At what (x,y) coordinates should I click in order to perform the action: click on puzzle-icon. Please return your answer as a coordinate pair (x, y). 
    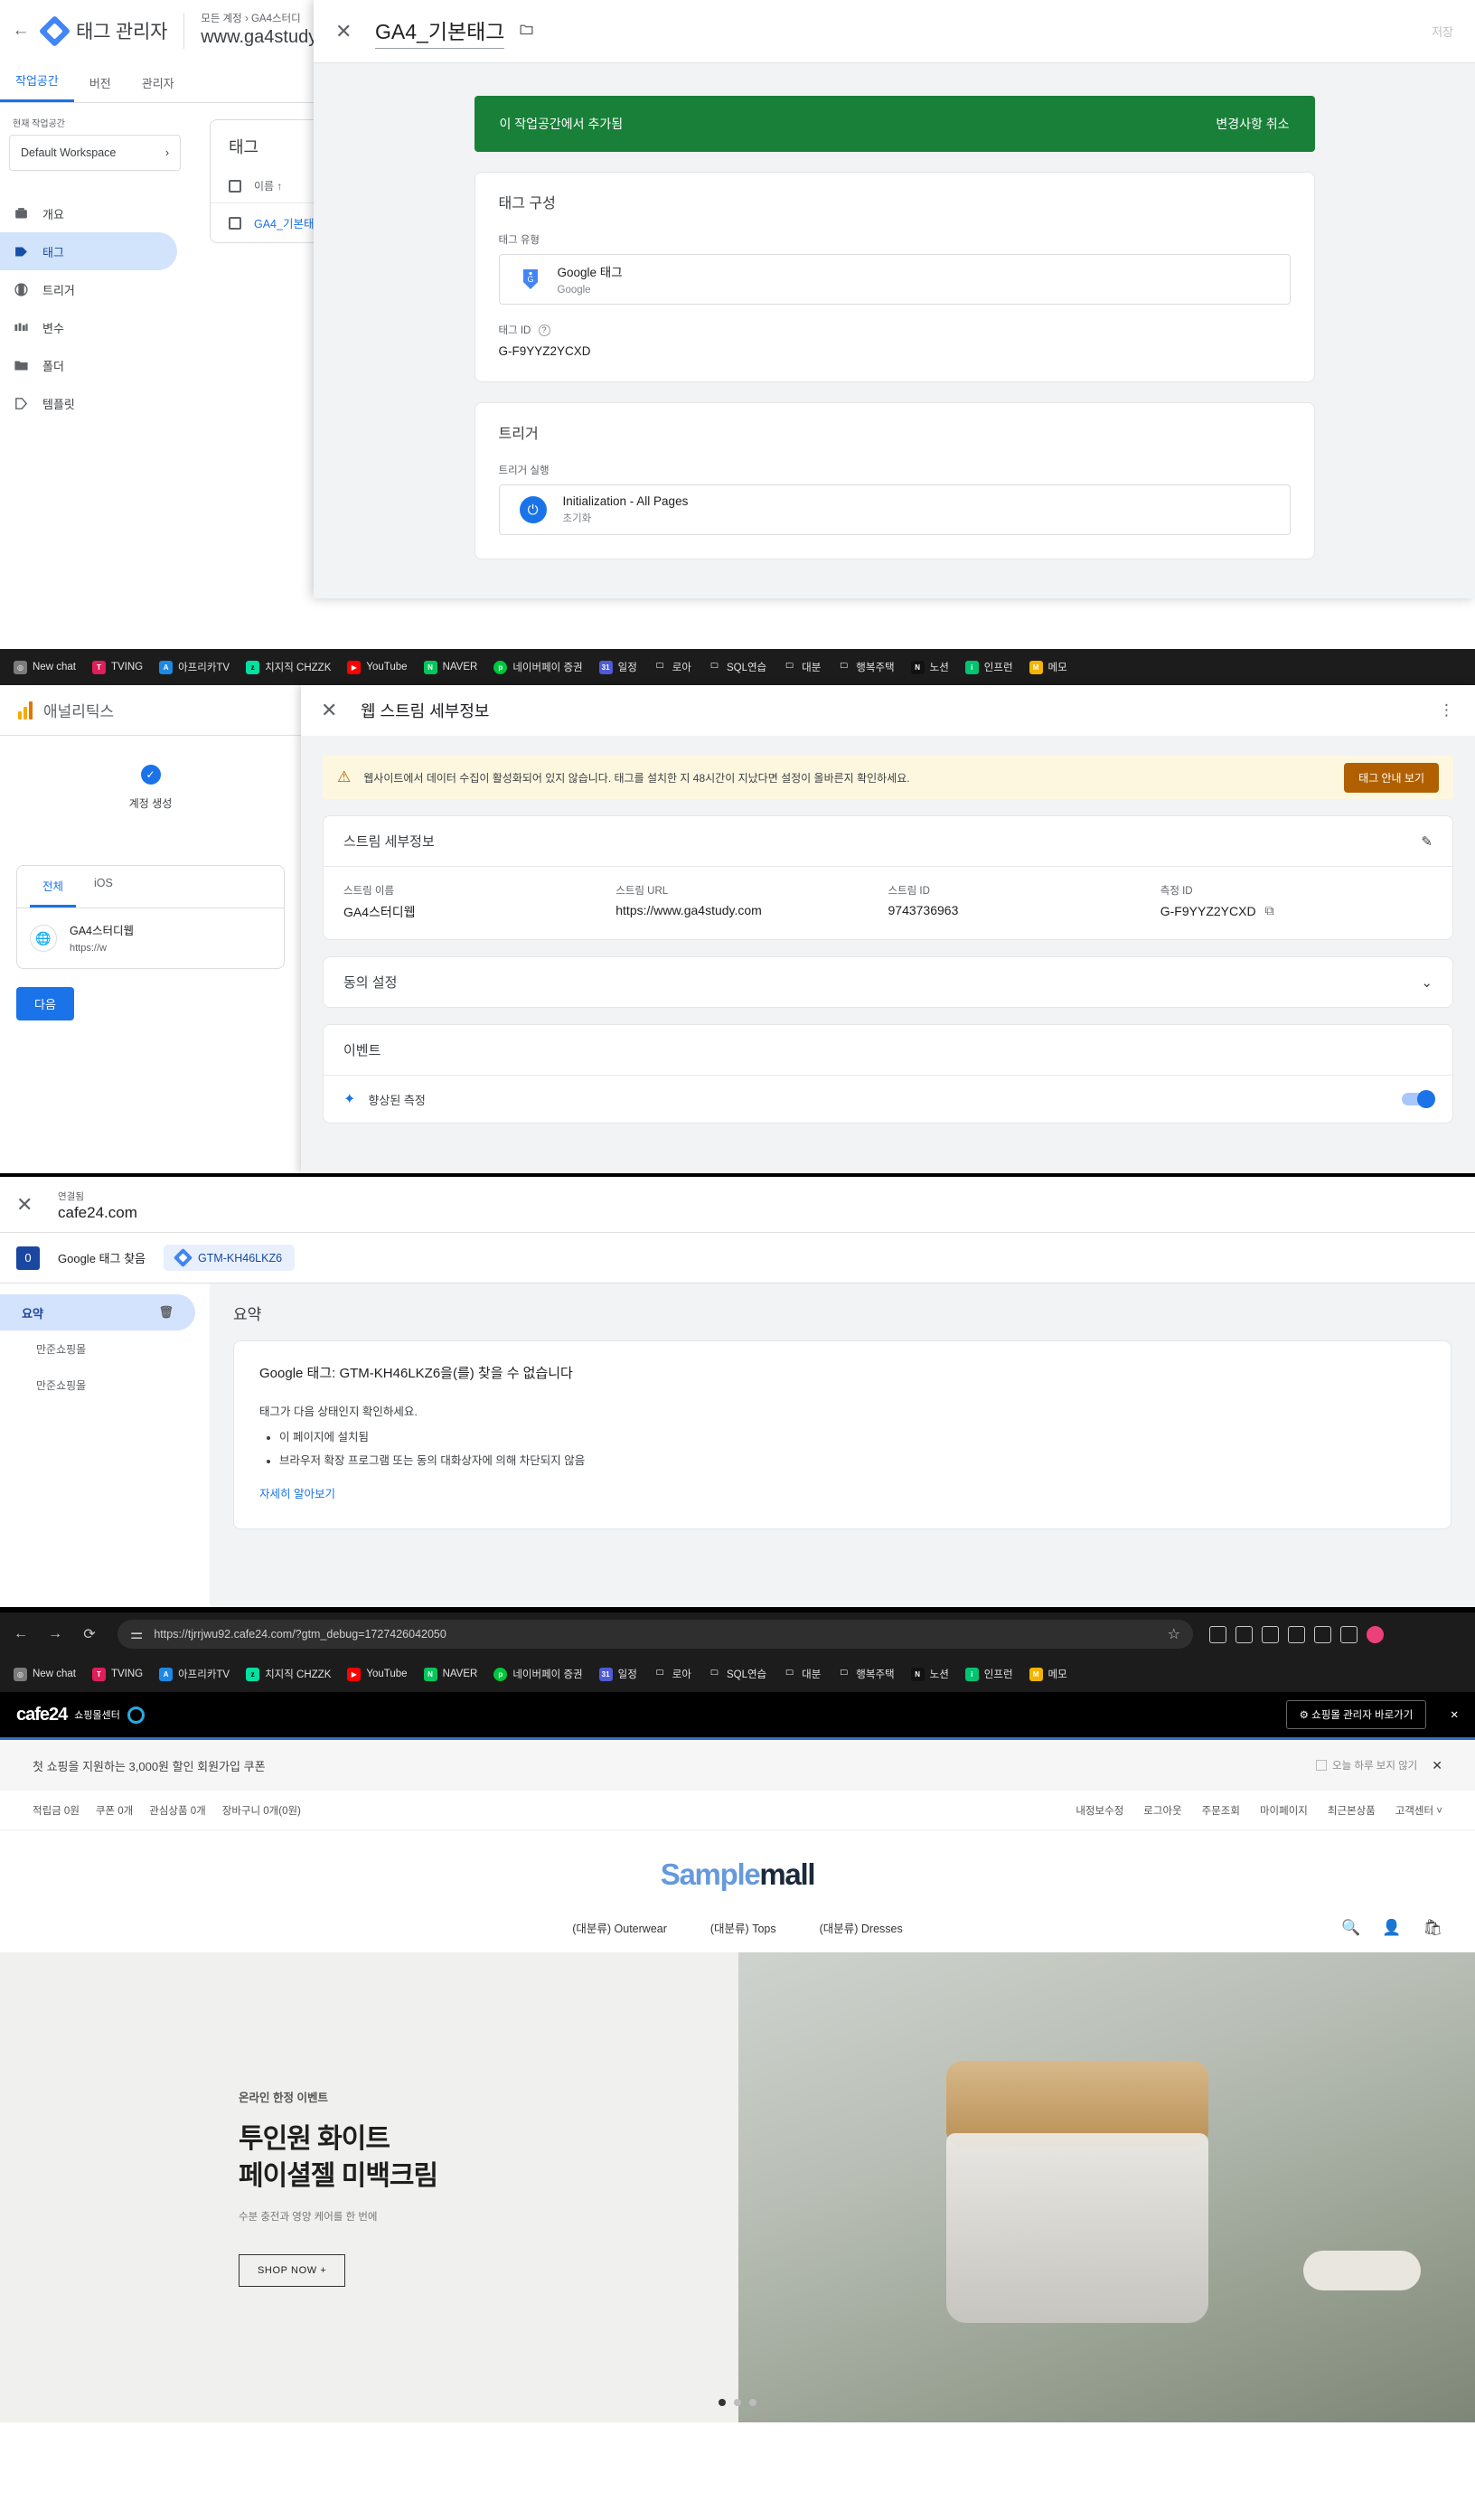
    Looking at the image, I should click on (1323, 1634).